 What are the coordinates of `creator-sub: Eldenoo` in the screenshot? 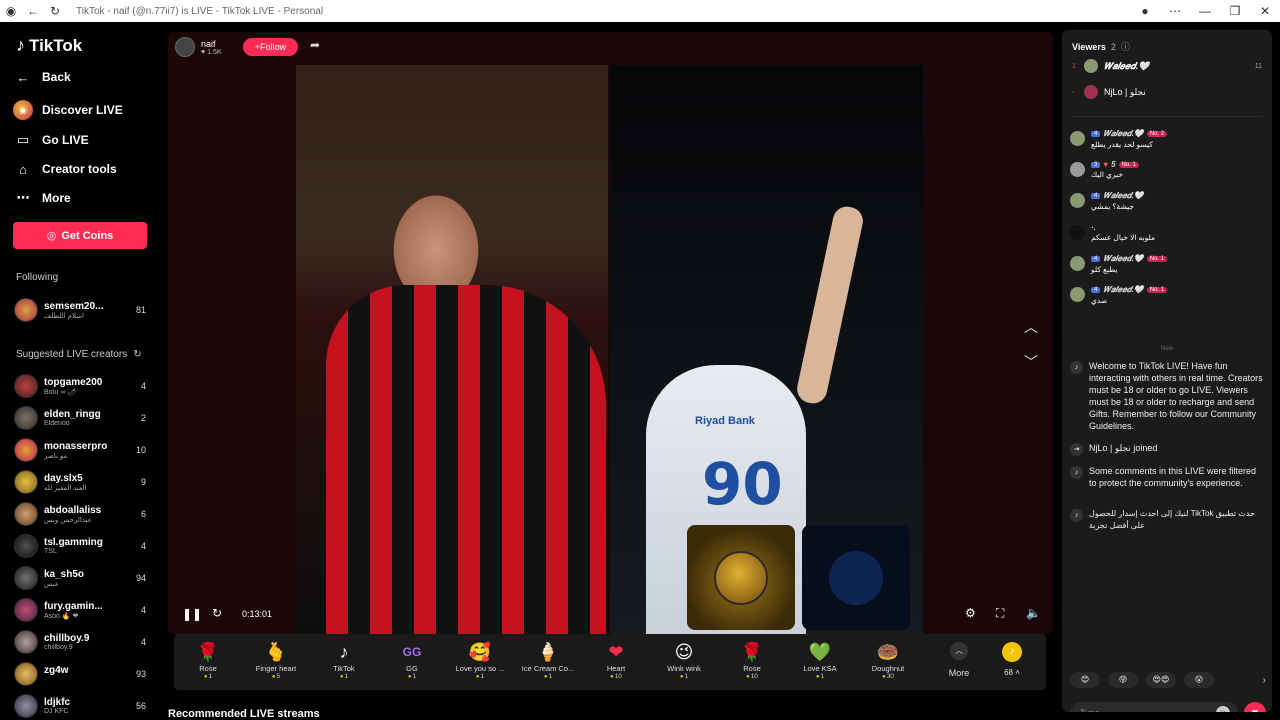 It's located at (57, 423).